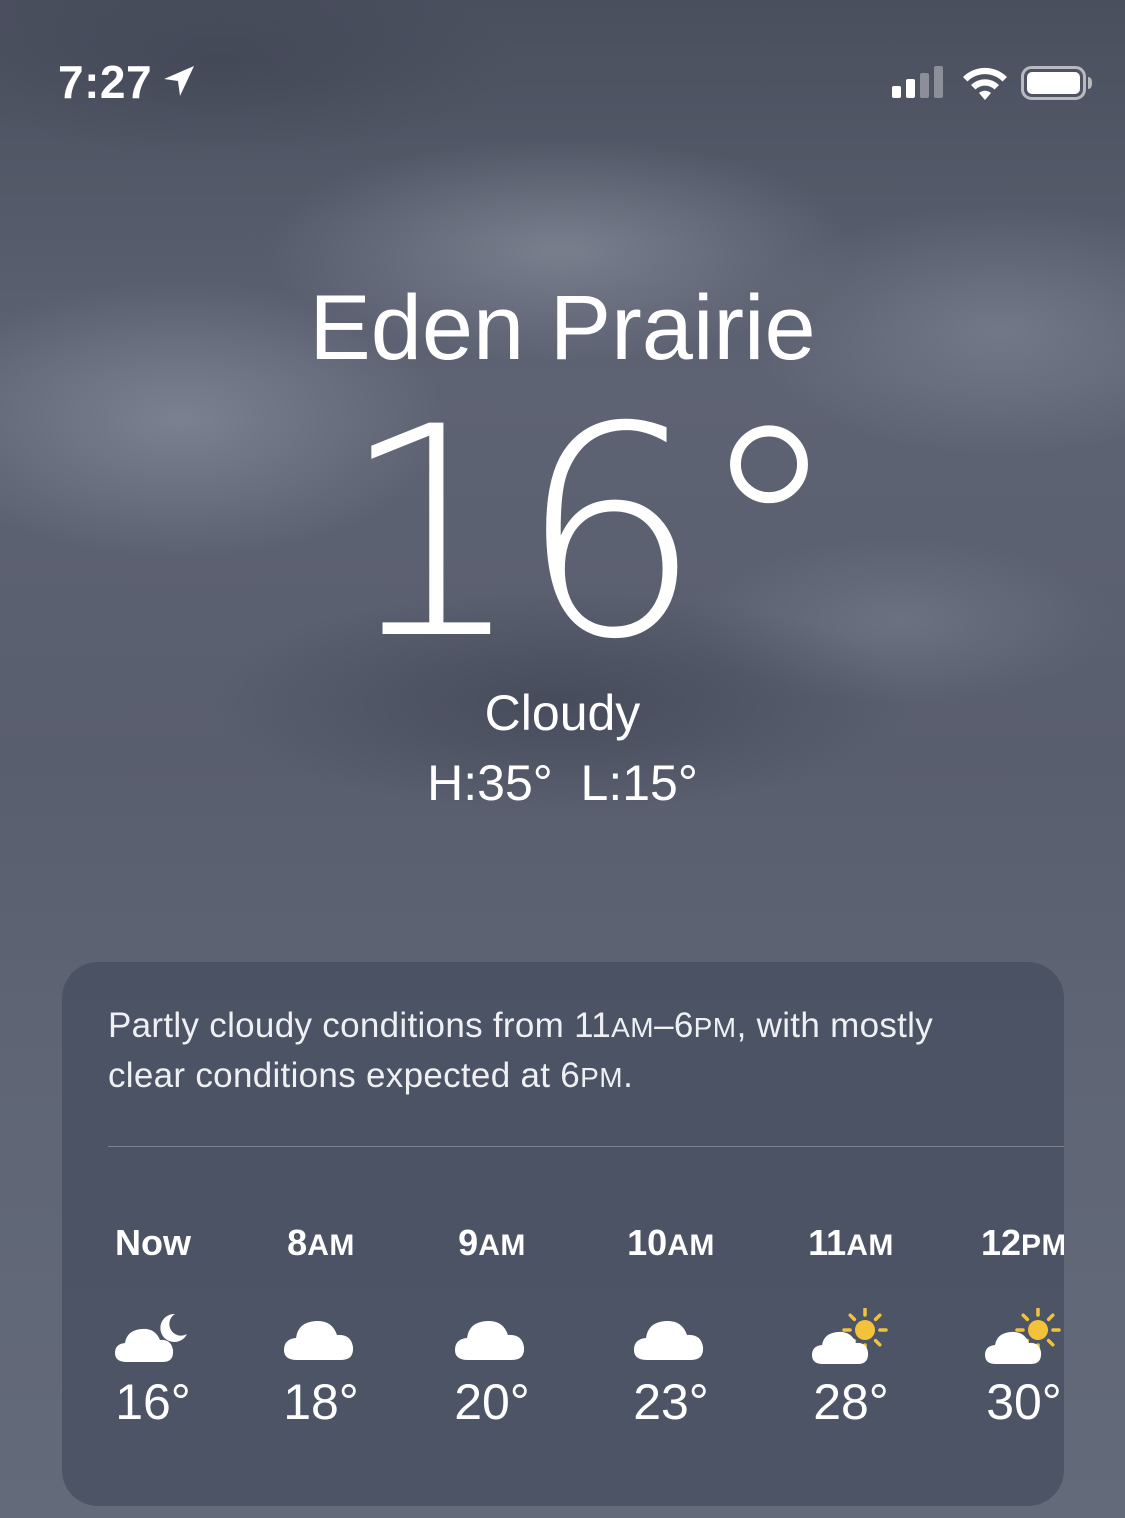  What do you see at coordinates (985, 83) in the screenshot?
I see `wifi-icon` at bounding box center [985, 83].